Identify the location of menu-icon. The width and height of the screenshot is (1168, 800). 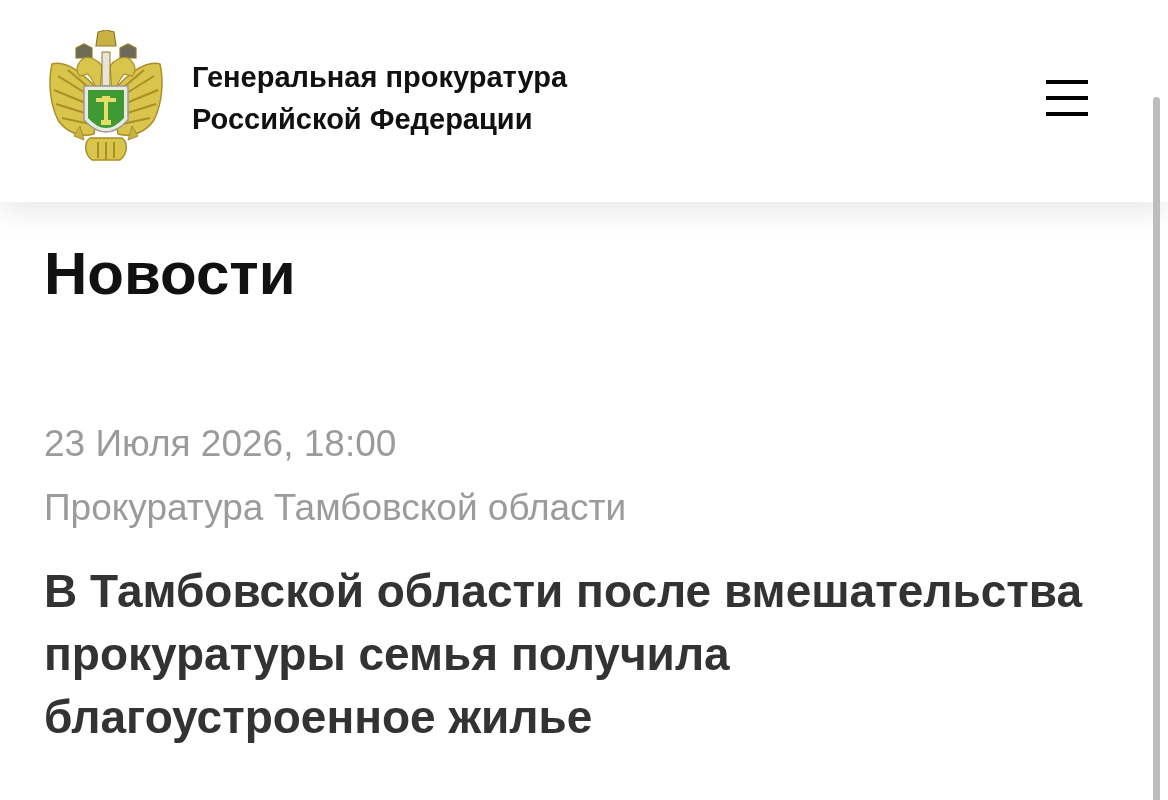
(1067, 98).